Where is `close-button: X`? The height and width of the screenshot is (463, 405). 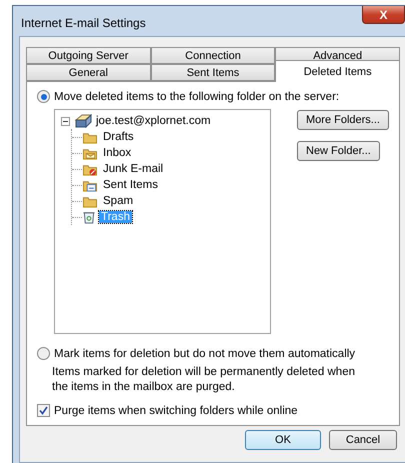
close-button: X is located at coordinates (383, 15).